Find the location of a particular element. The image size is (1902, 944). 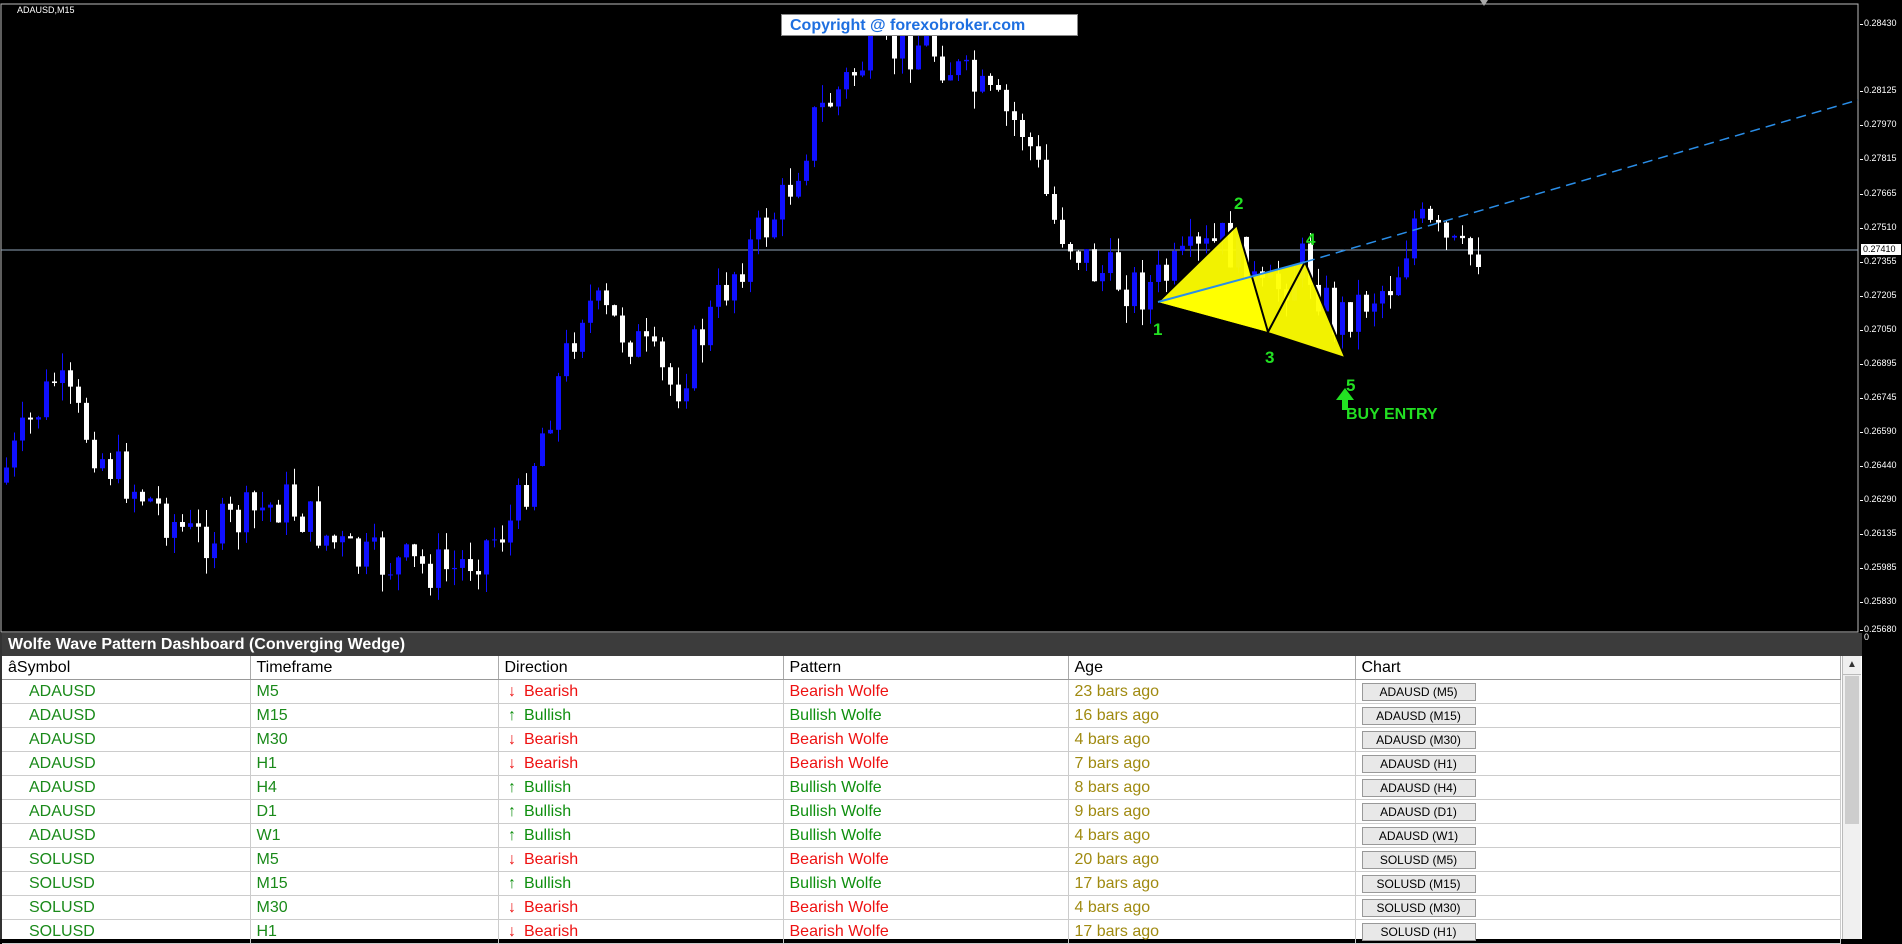

open-chart-button: ADAUSD (M15) is located at coordinates (1418, 715).